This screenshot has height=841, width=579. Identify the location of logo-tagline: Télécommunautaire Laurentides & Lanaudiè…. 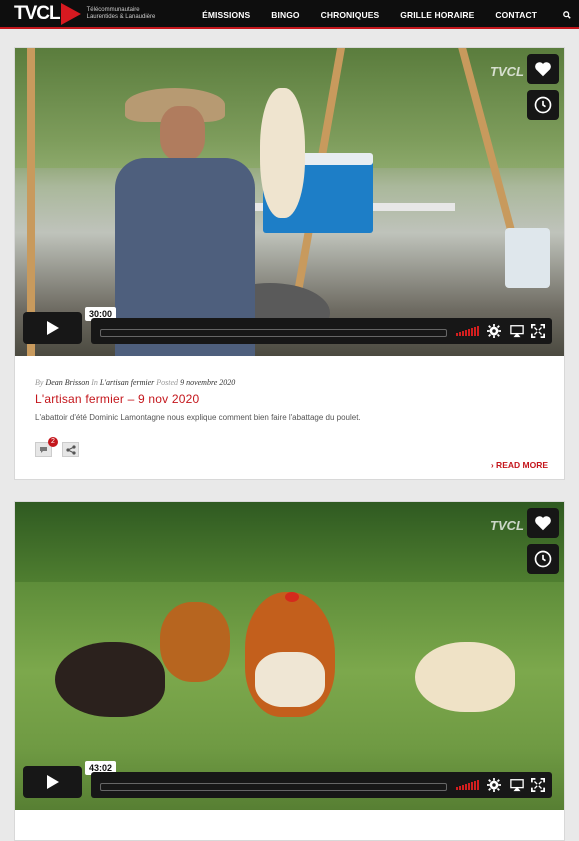
(121, 13).